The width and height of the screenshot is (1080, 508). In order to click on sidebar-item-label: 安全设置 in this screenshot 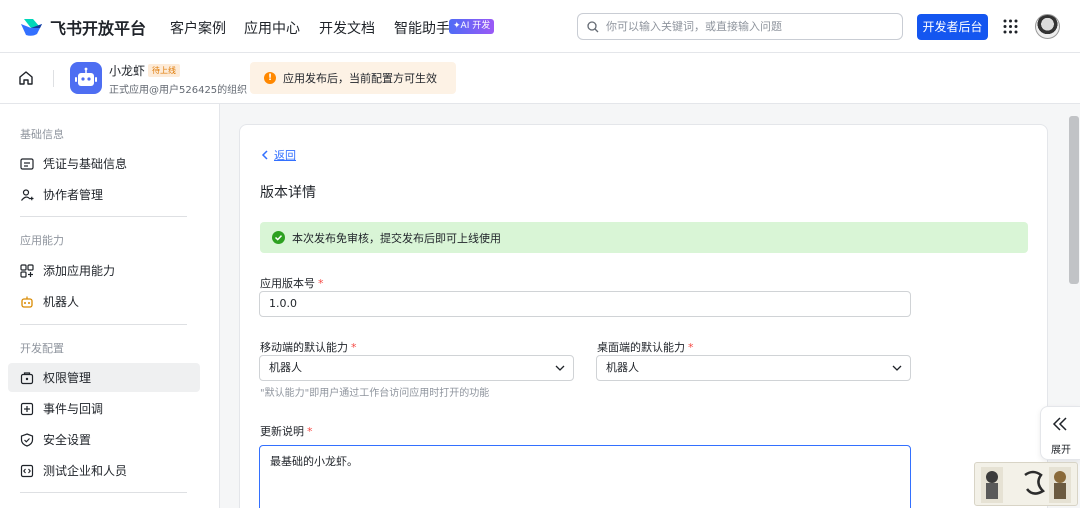, I will do `click(67, 440)`.